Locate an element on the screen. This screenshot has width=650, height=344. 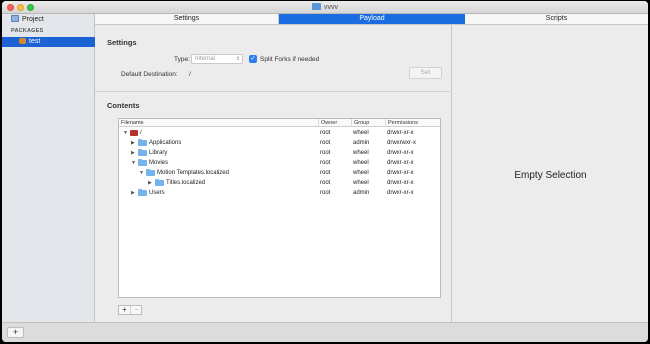
window-title-area: vvvv is located at coordinates (325, 7).